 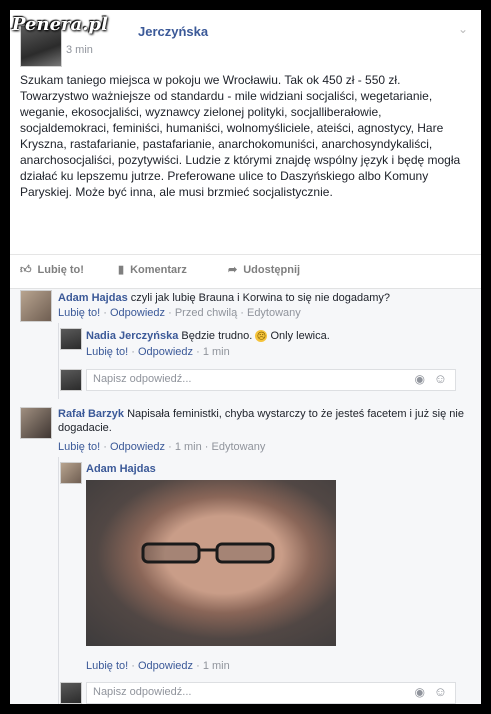 What do you see at coordinates (132, 336) in the screenshot?
I see `reply-author: Nadia Jerczyńska` at bounding box center [132, 336].